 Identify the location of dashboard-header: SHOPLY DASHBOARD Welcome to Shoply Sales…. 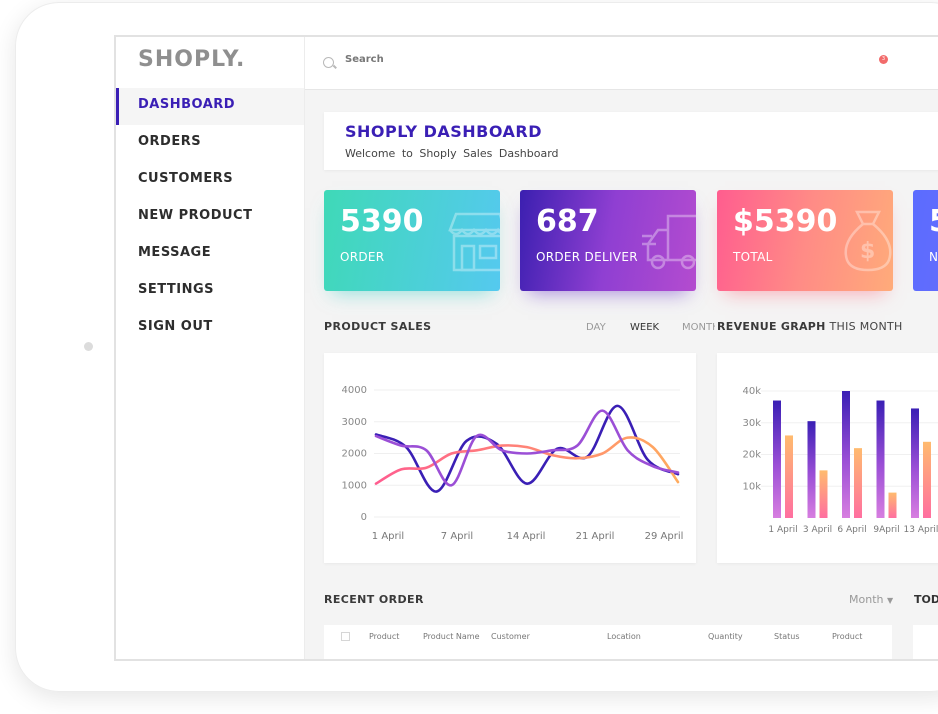
(631, 141).